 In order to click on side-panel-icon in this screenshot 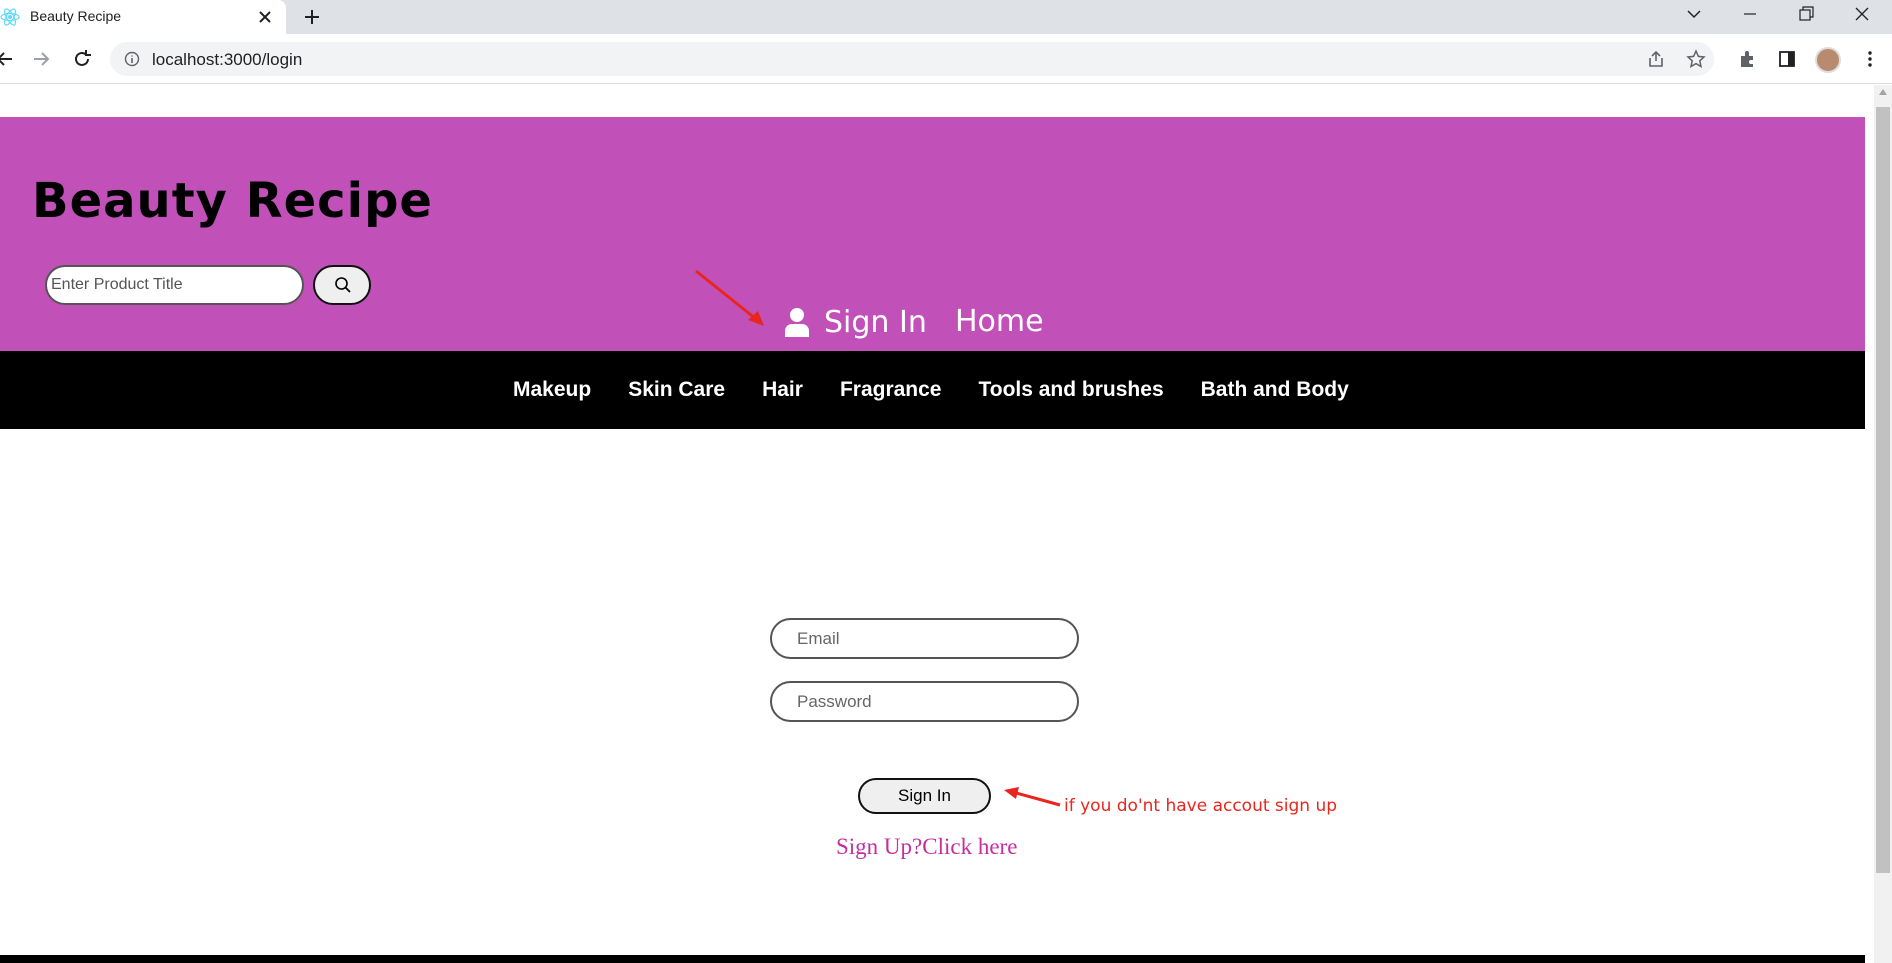, I will do `click(1787, 59)`.